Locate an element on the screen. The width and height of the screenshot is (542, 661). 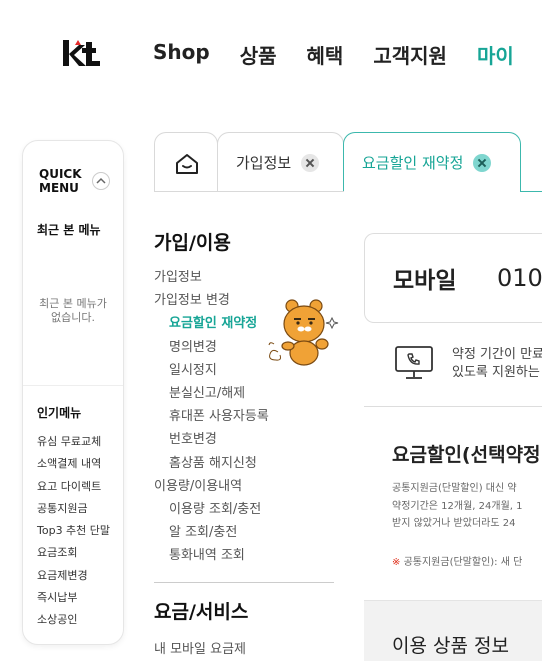
ryan-character is located at coordinates (304, 334).